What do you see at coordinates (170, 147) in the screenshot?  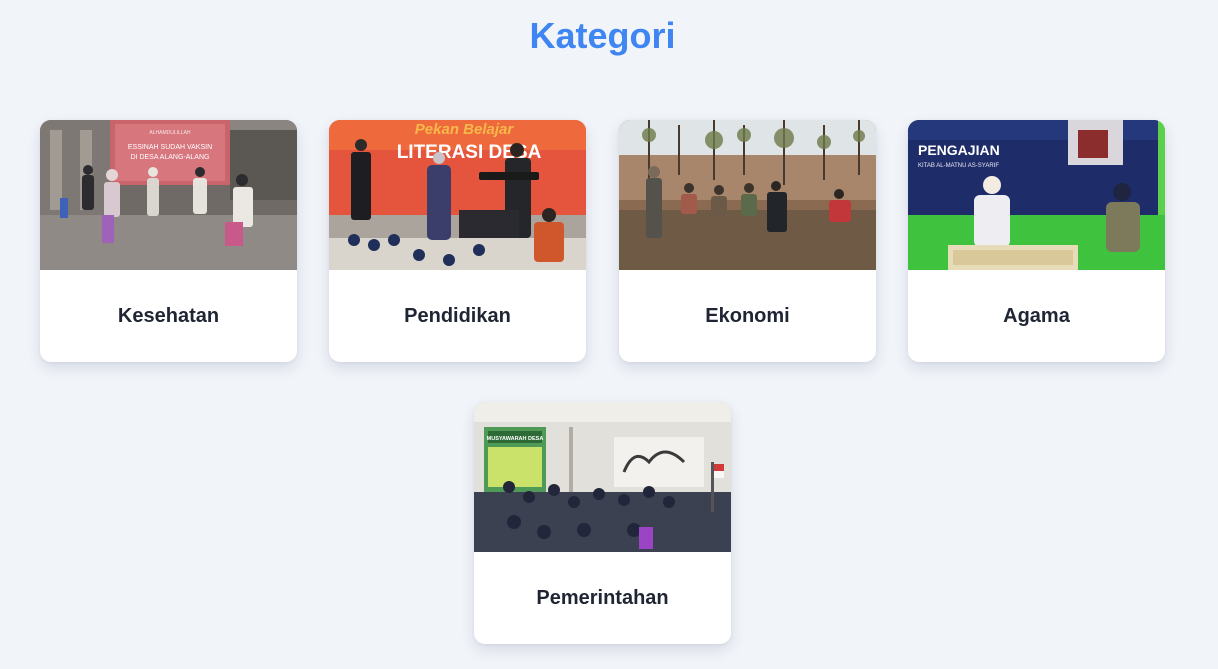 I see `kesehatan-banner-line-2: ESSINAH SUDAH VAKSIN` at bounding box center [170, 147].